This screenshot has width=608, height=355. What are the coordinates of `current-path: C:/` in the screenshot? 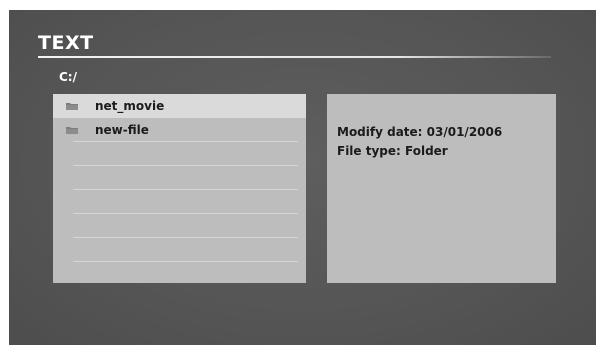 It's located at (68, 77).